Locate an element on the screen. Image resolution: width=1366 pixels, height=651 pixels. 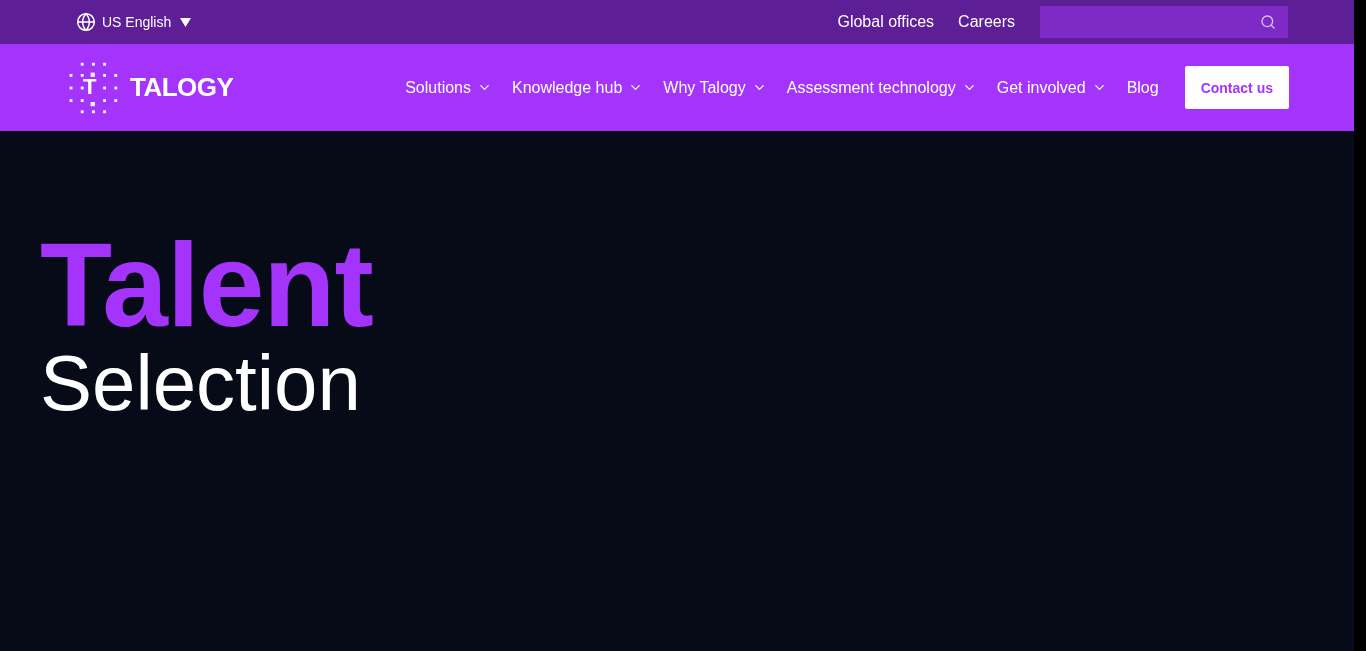
caret-icon is located at coordinates (186, 22).